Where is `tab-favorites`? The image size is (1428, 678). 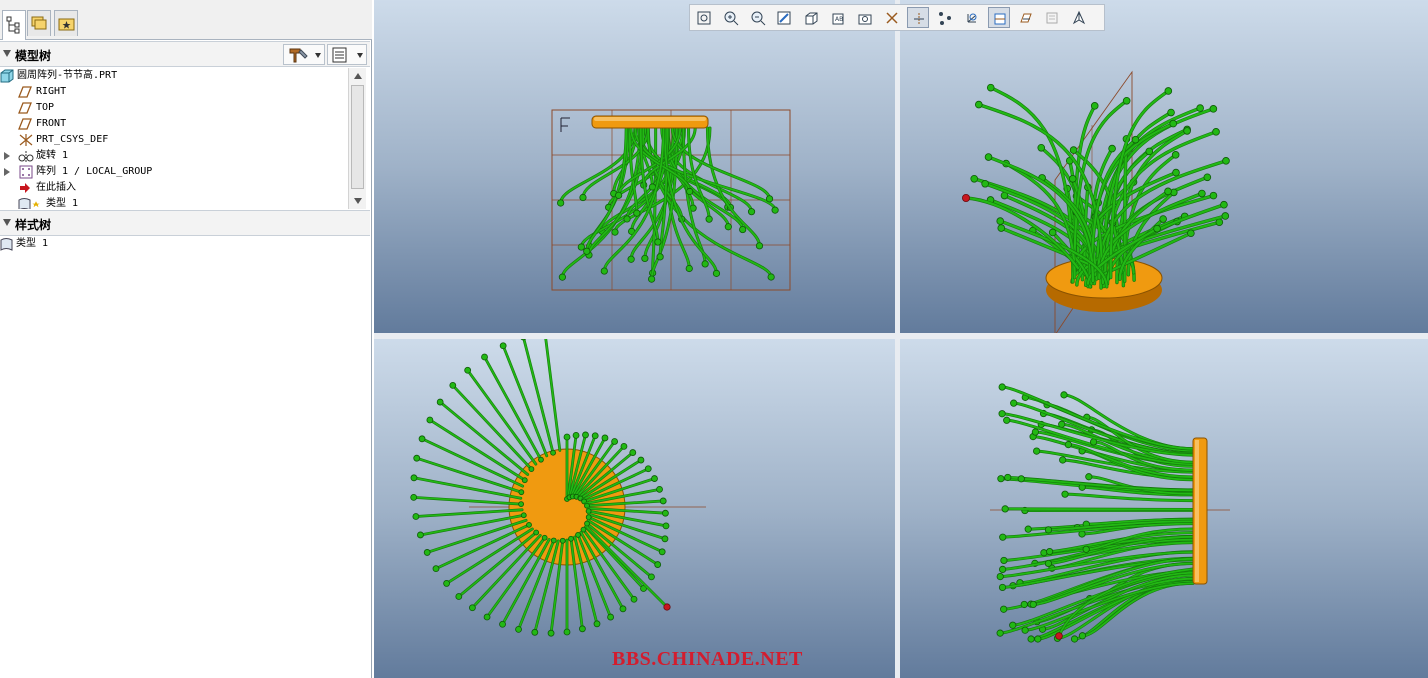 tab-favorites is located at coordinates (66, 23).